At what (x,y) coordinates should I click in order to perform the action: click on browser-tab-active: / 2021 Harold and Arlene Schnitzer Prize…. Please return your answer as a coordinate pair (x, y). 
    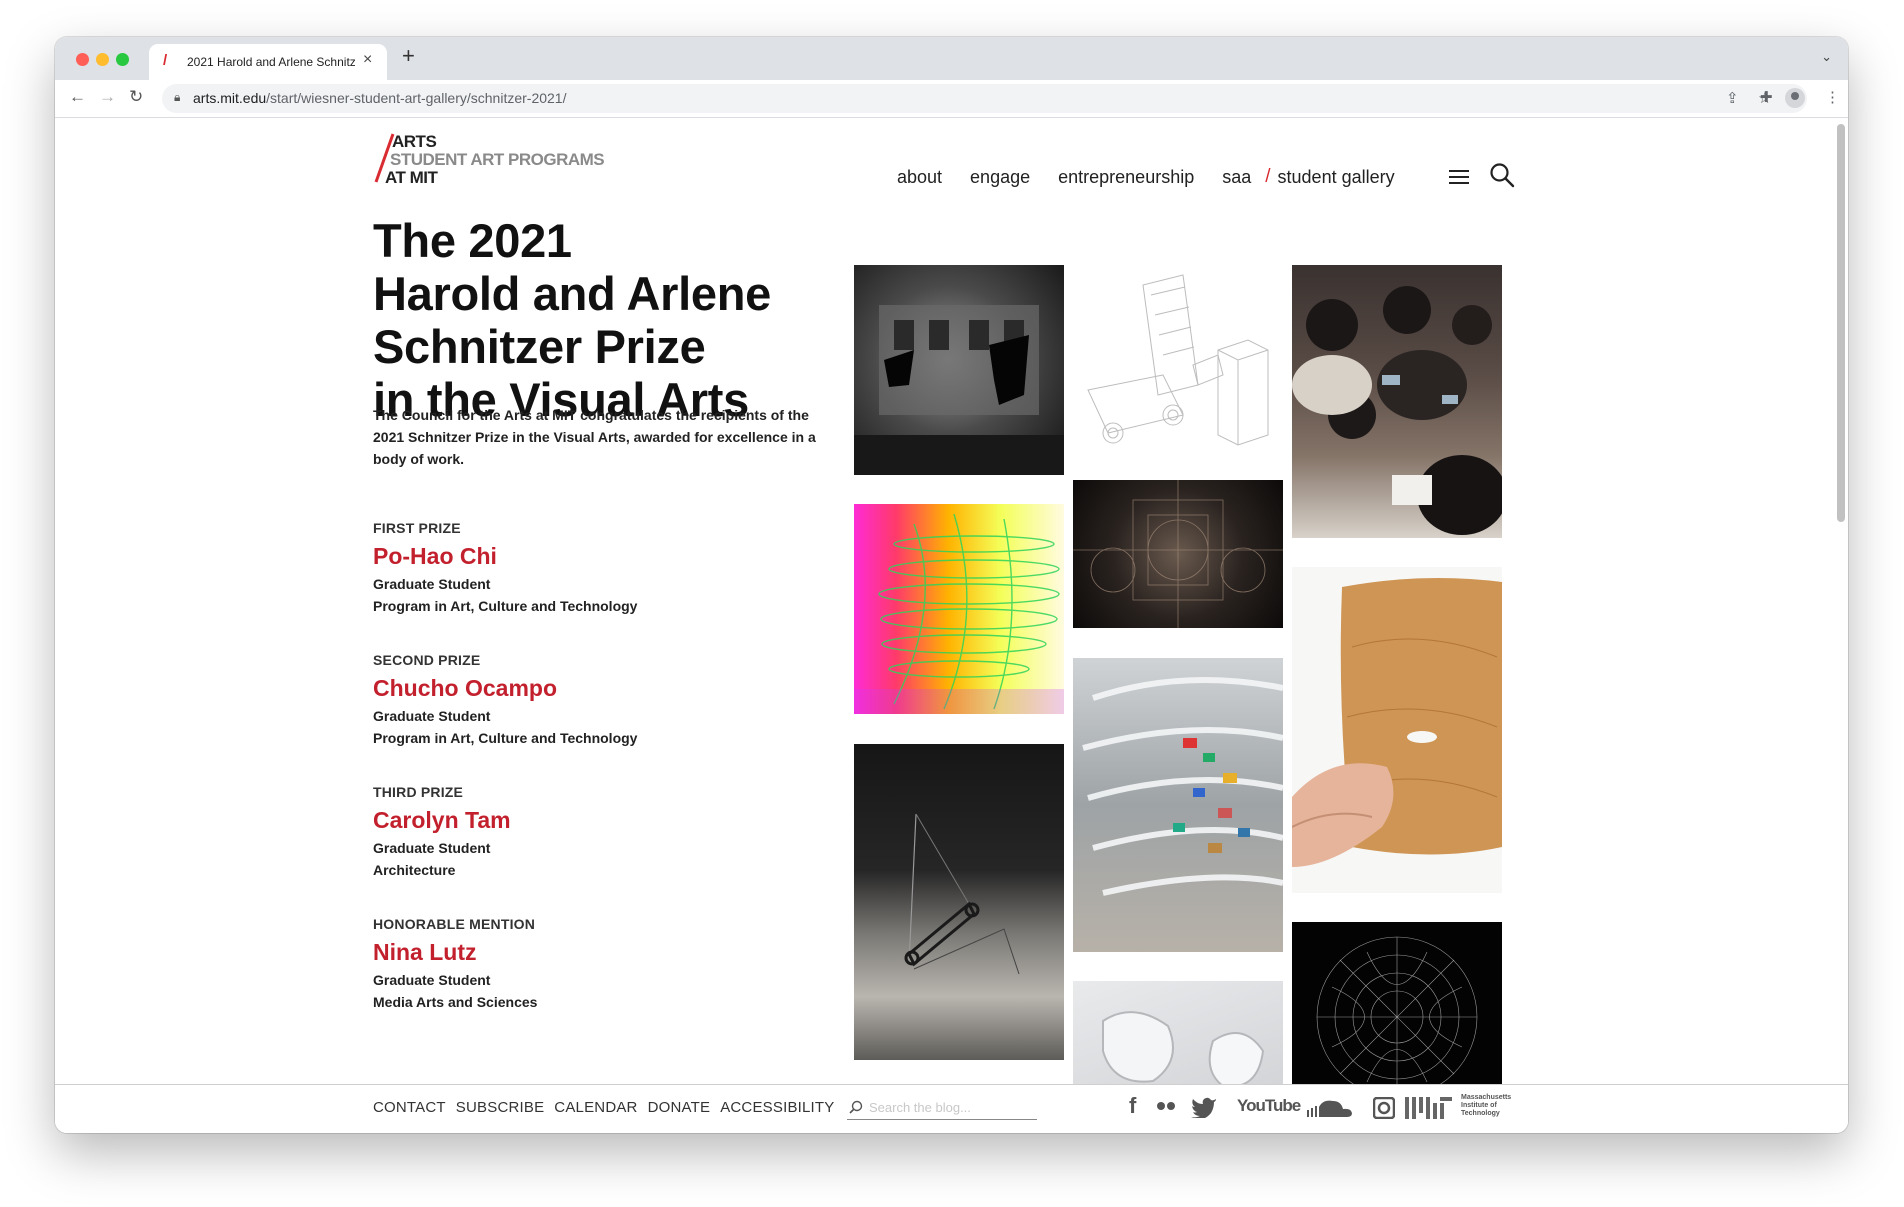
    Looking at the image, I should click on (268, 62).